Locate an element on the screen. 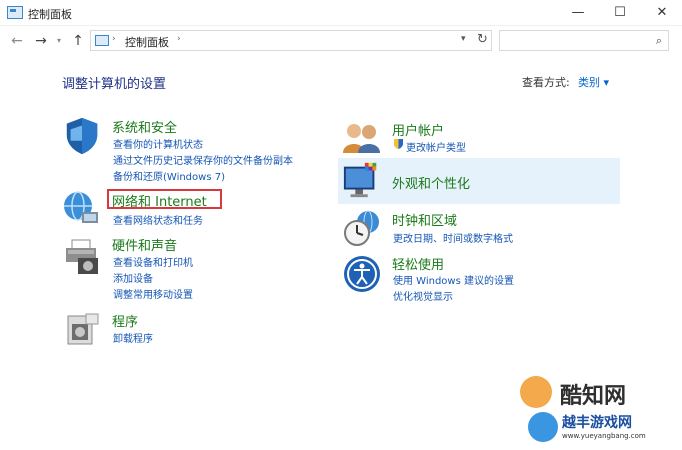  search-input: ⌕ is located at coordinates (584, 40).